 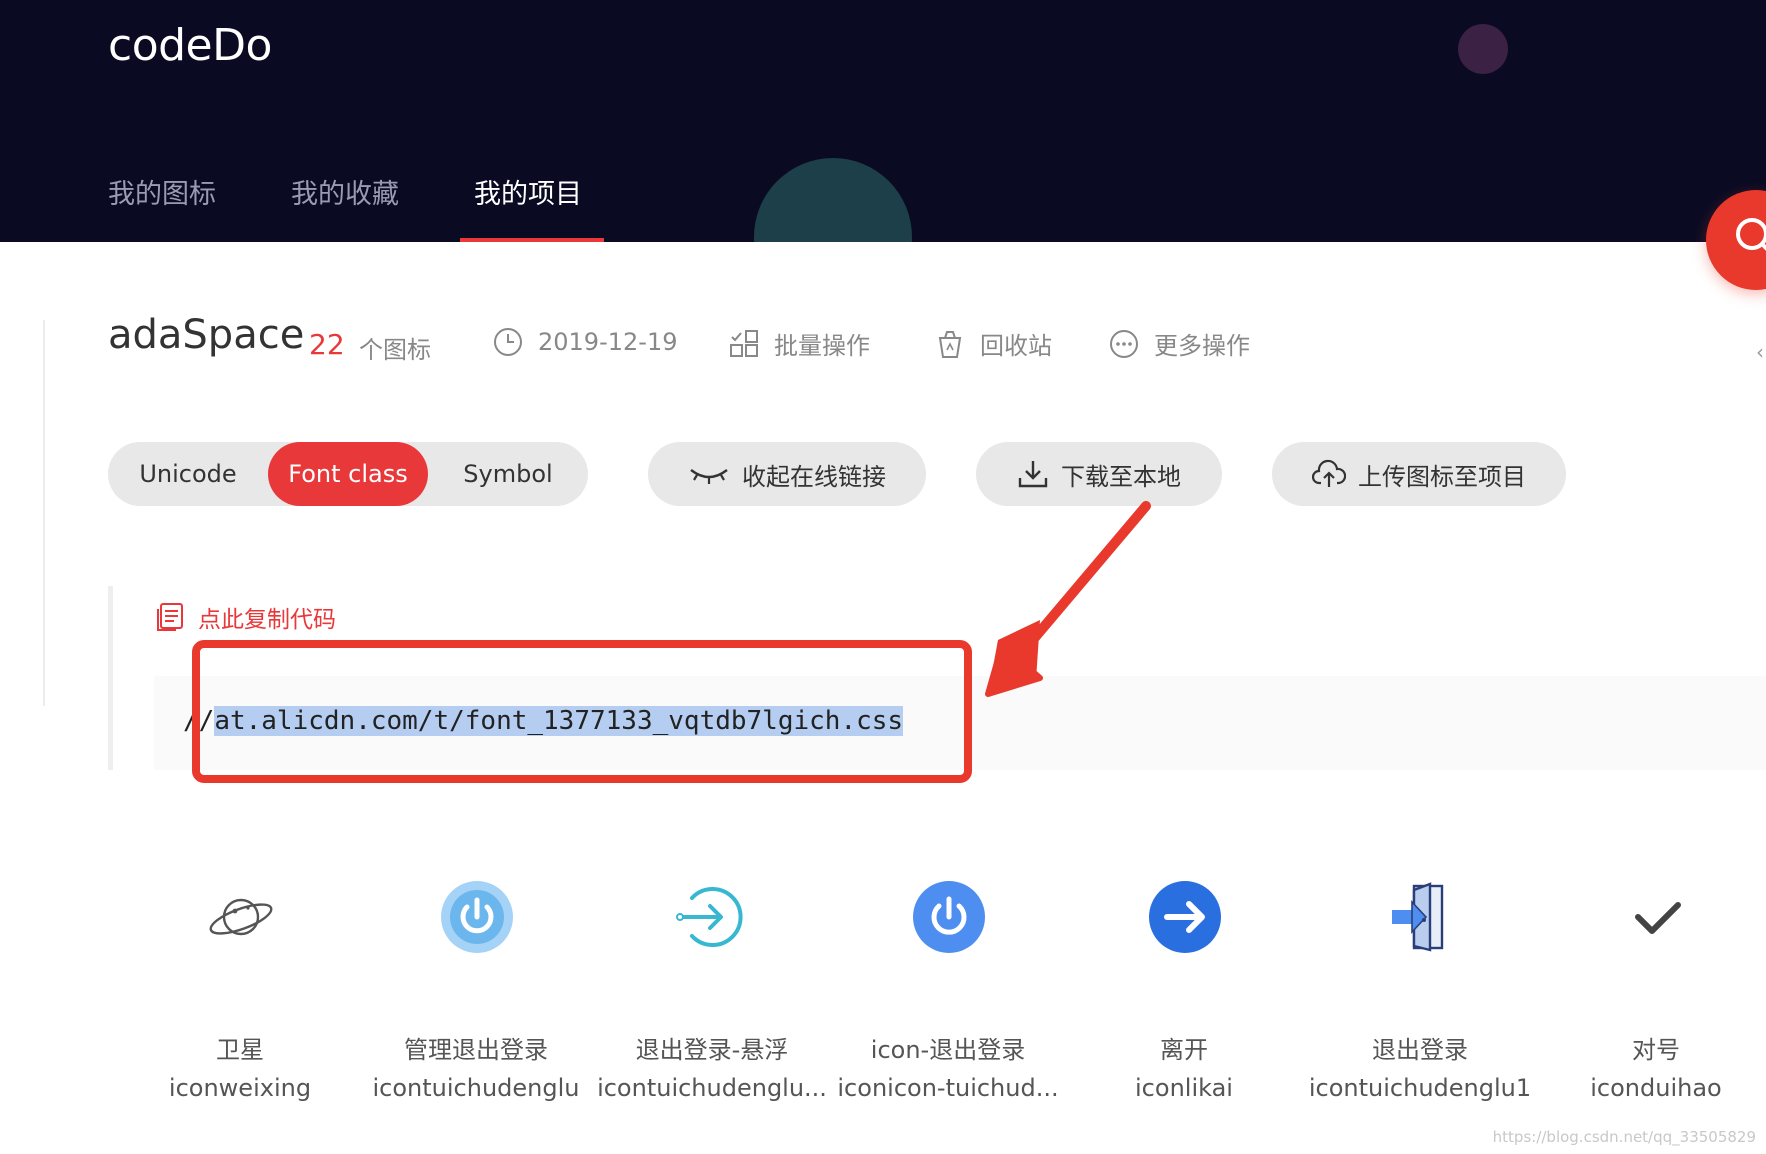 What do you see at coordinates (709, 917) in the screenshot?
I see `sign-in-arrow-icon` at bounding box center [709, 917].